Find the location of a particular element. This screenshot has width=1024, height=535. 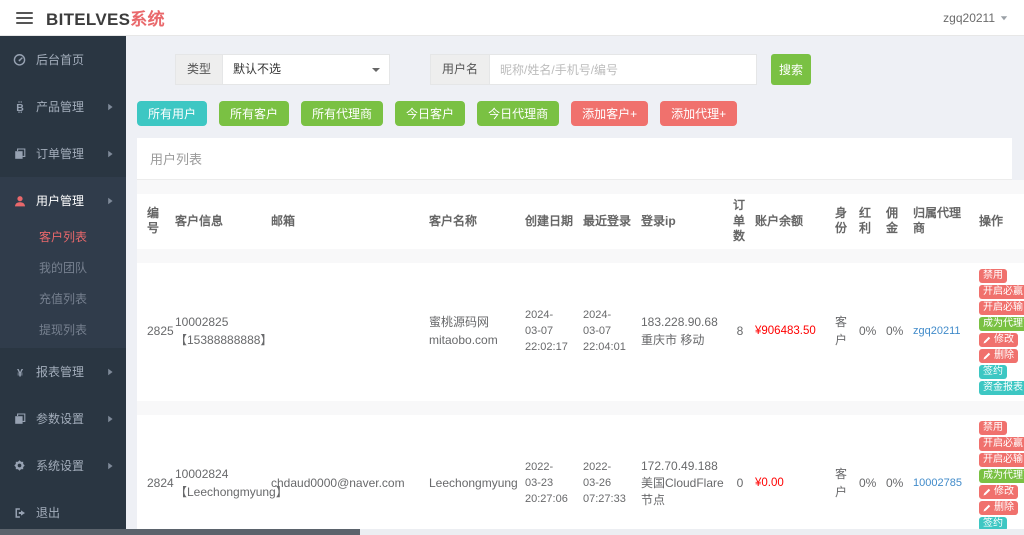

column-header: 归属代理商 is located at coordinates (942, 221).